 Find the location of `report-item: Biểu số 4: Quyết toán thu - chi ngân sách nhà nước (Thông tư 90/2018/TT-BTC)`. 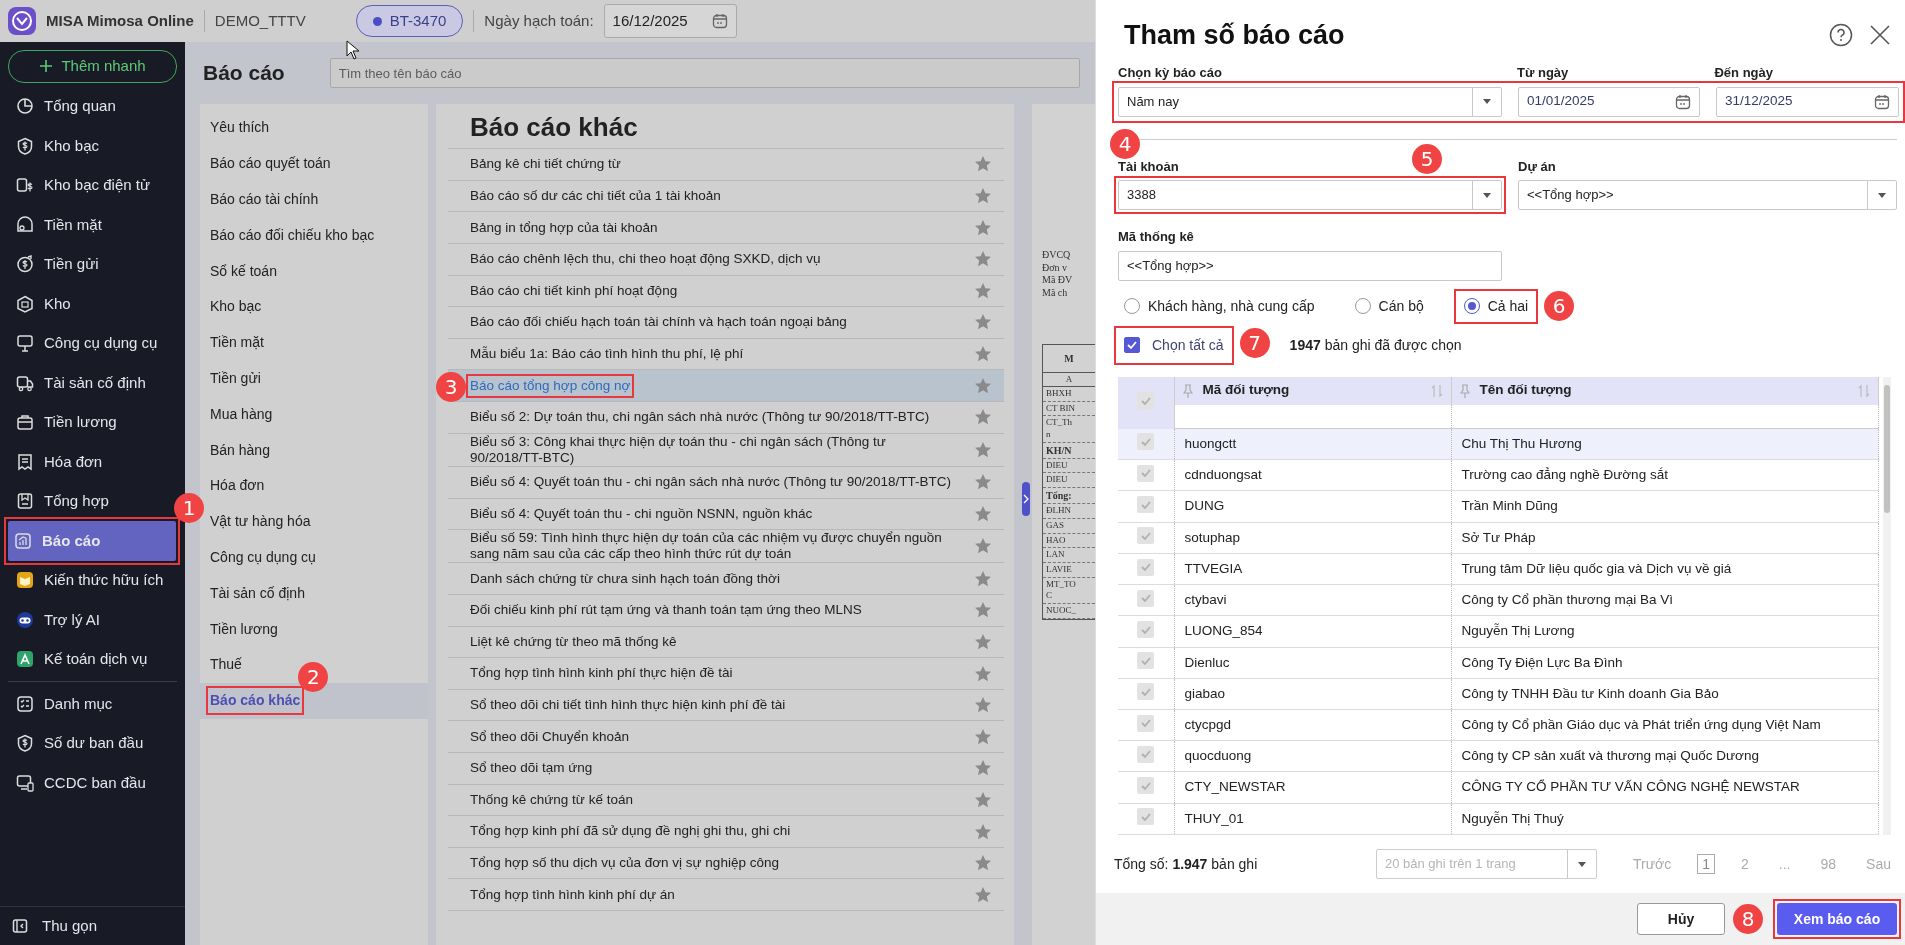

report-item: Biểu số 4: Quyết toán thu - chi ngân sách nhà nước (Thông tư 90/2018/TT-BTC) is located at coordinates (710, 482).